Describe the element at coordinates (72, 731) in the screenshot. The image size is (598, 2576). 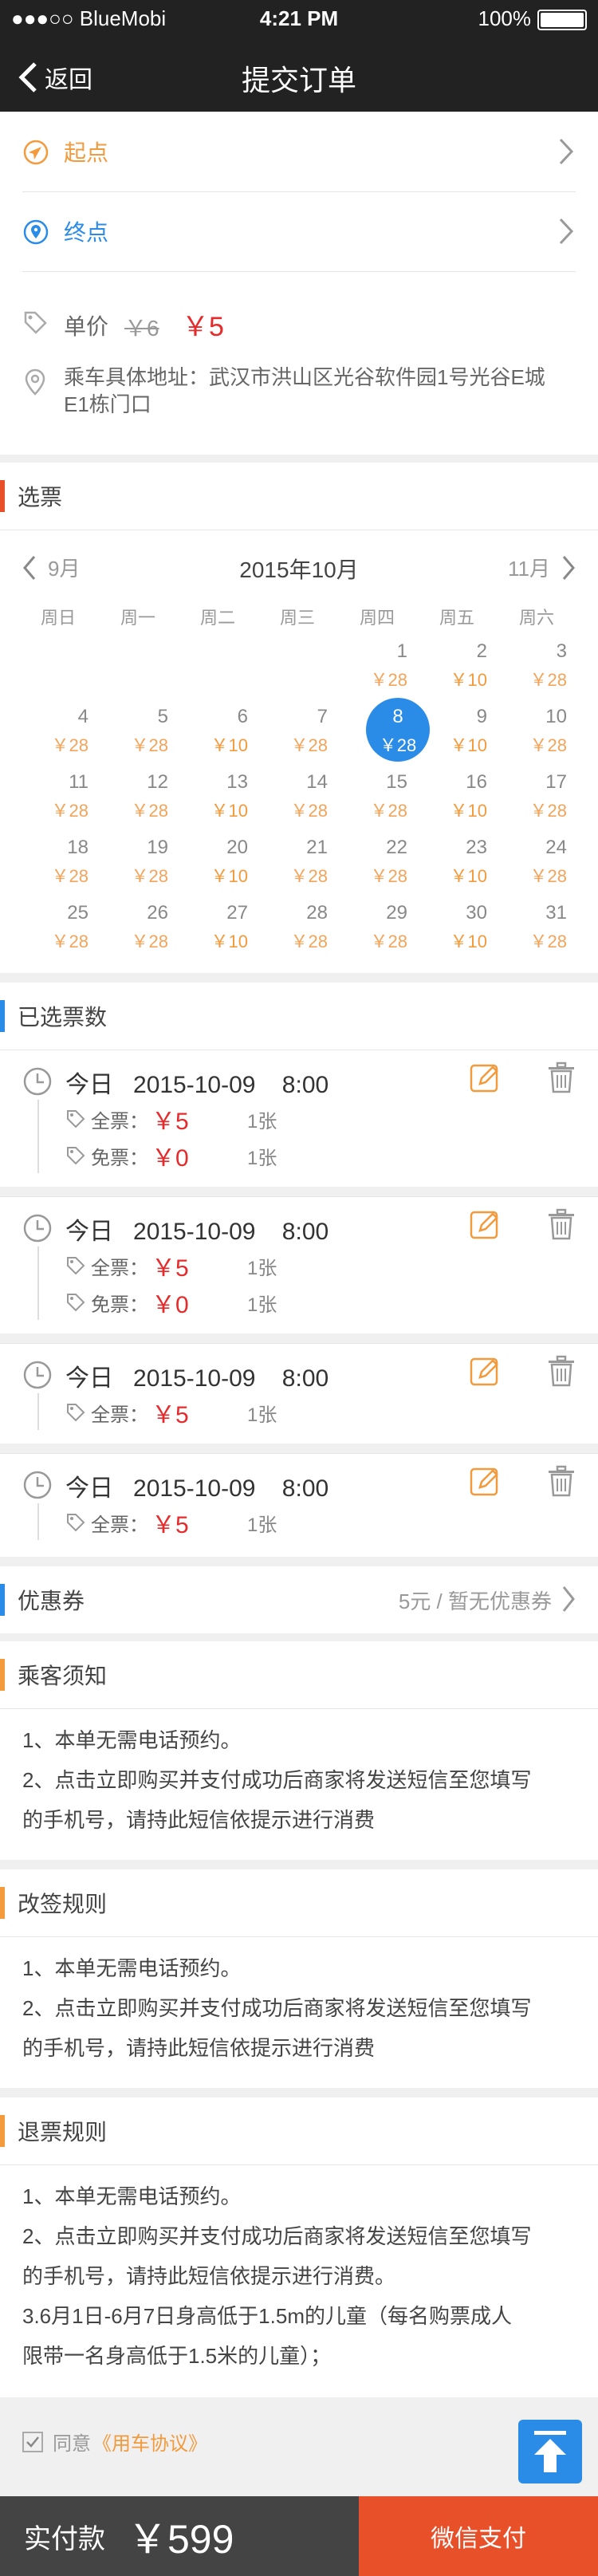
I see `calendar-day: 4 ￥28` at that location.